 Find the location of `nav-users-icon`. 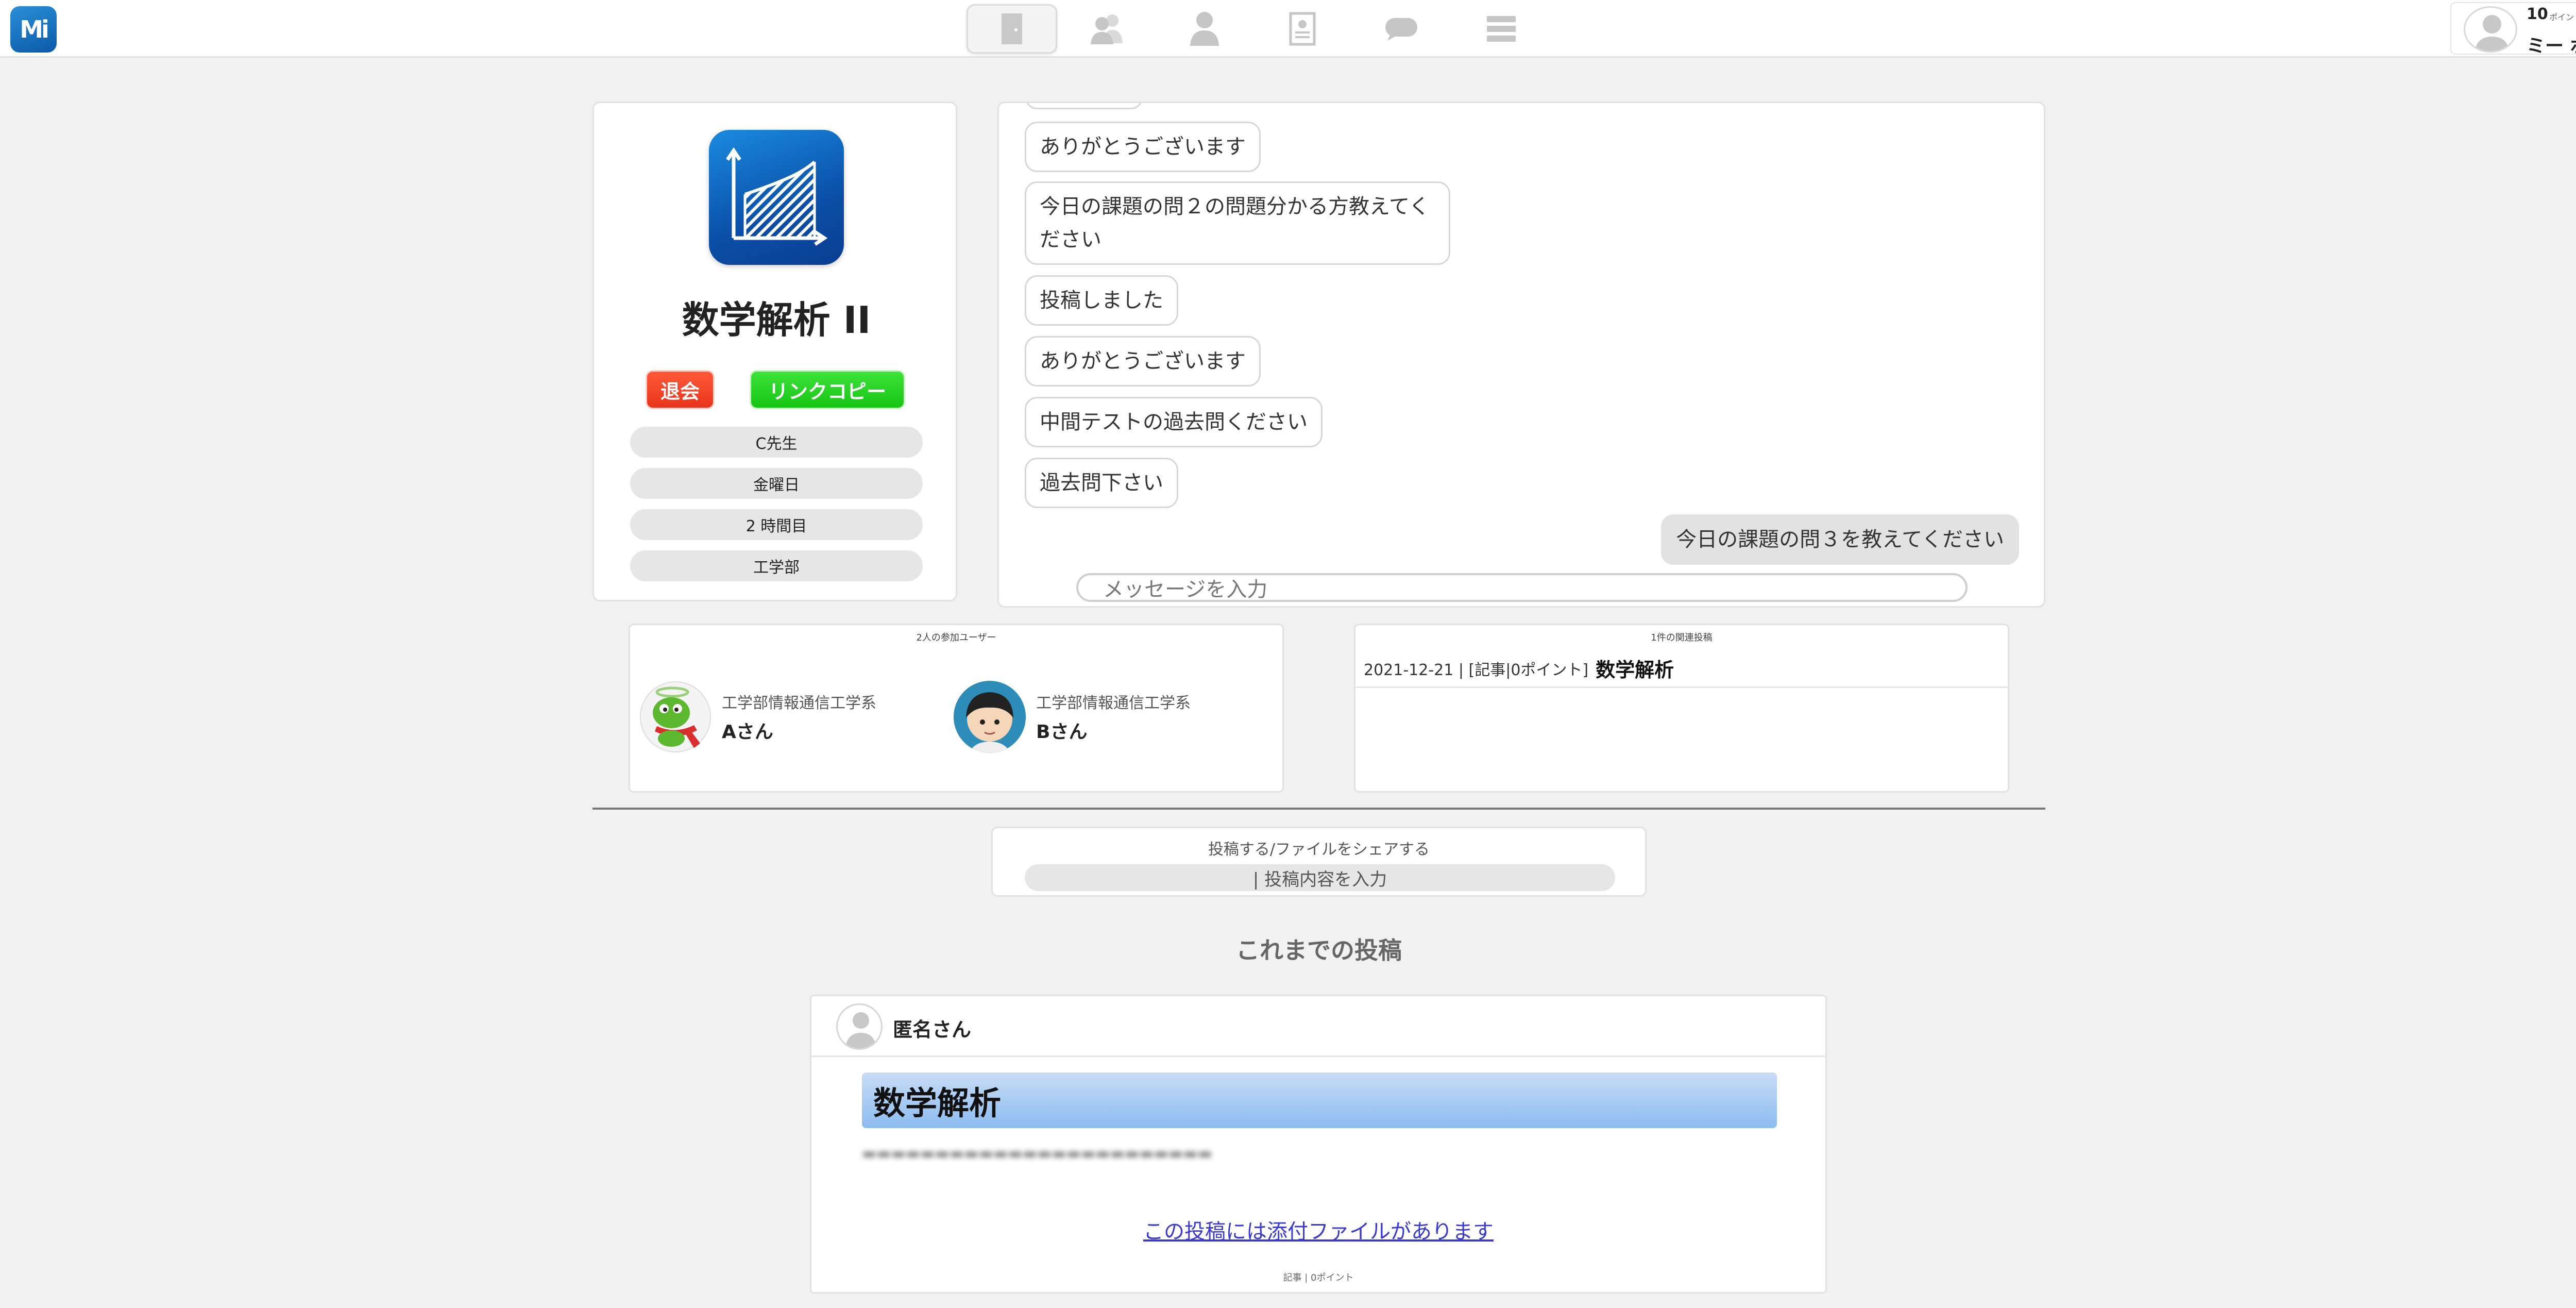

nav-users-icon is located at coordinates (1106, 29).